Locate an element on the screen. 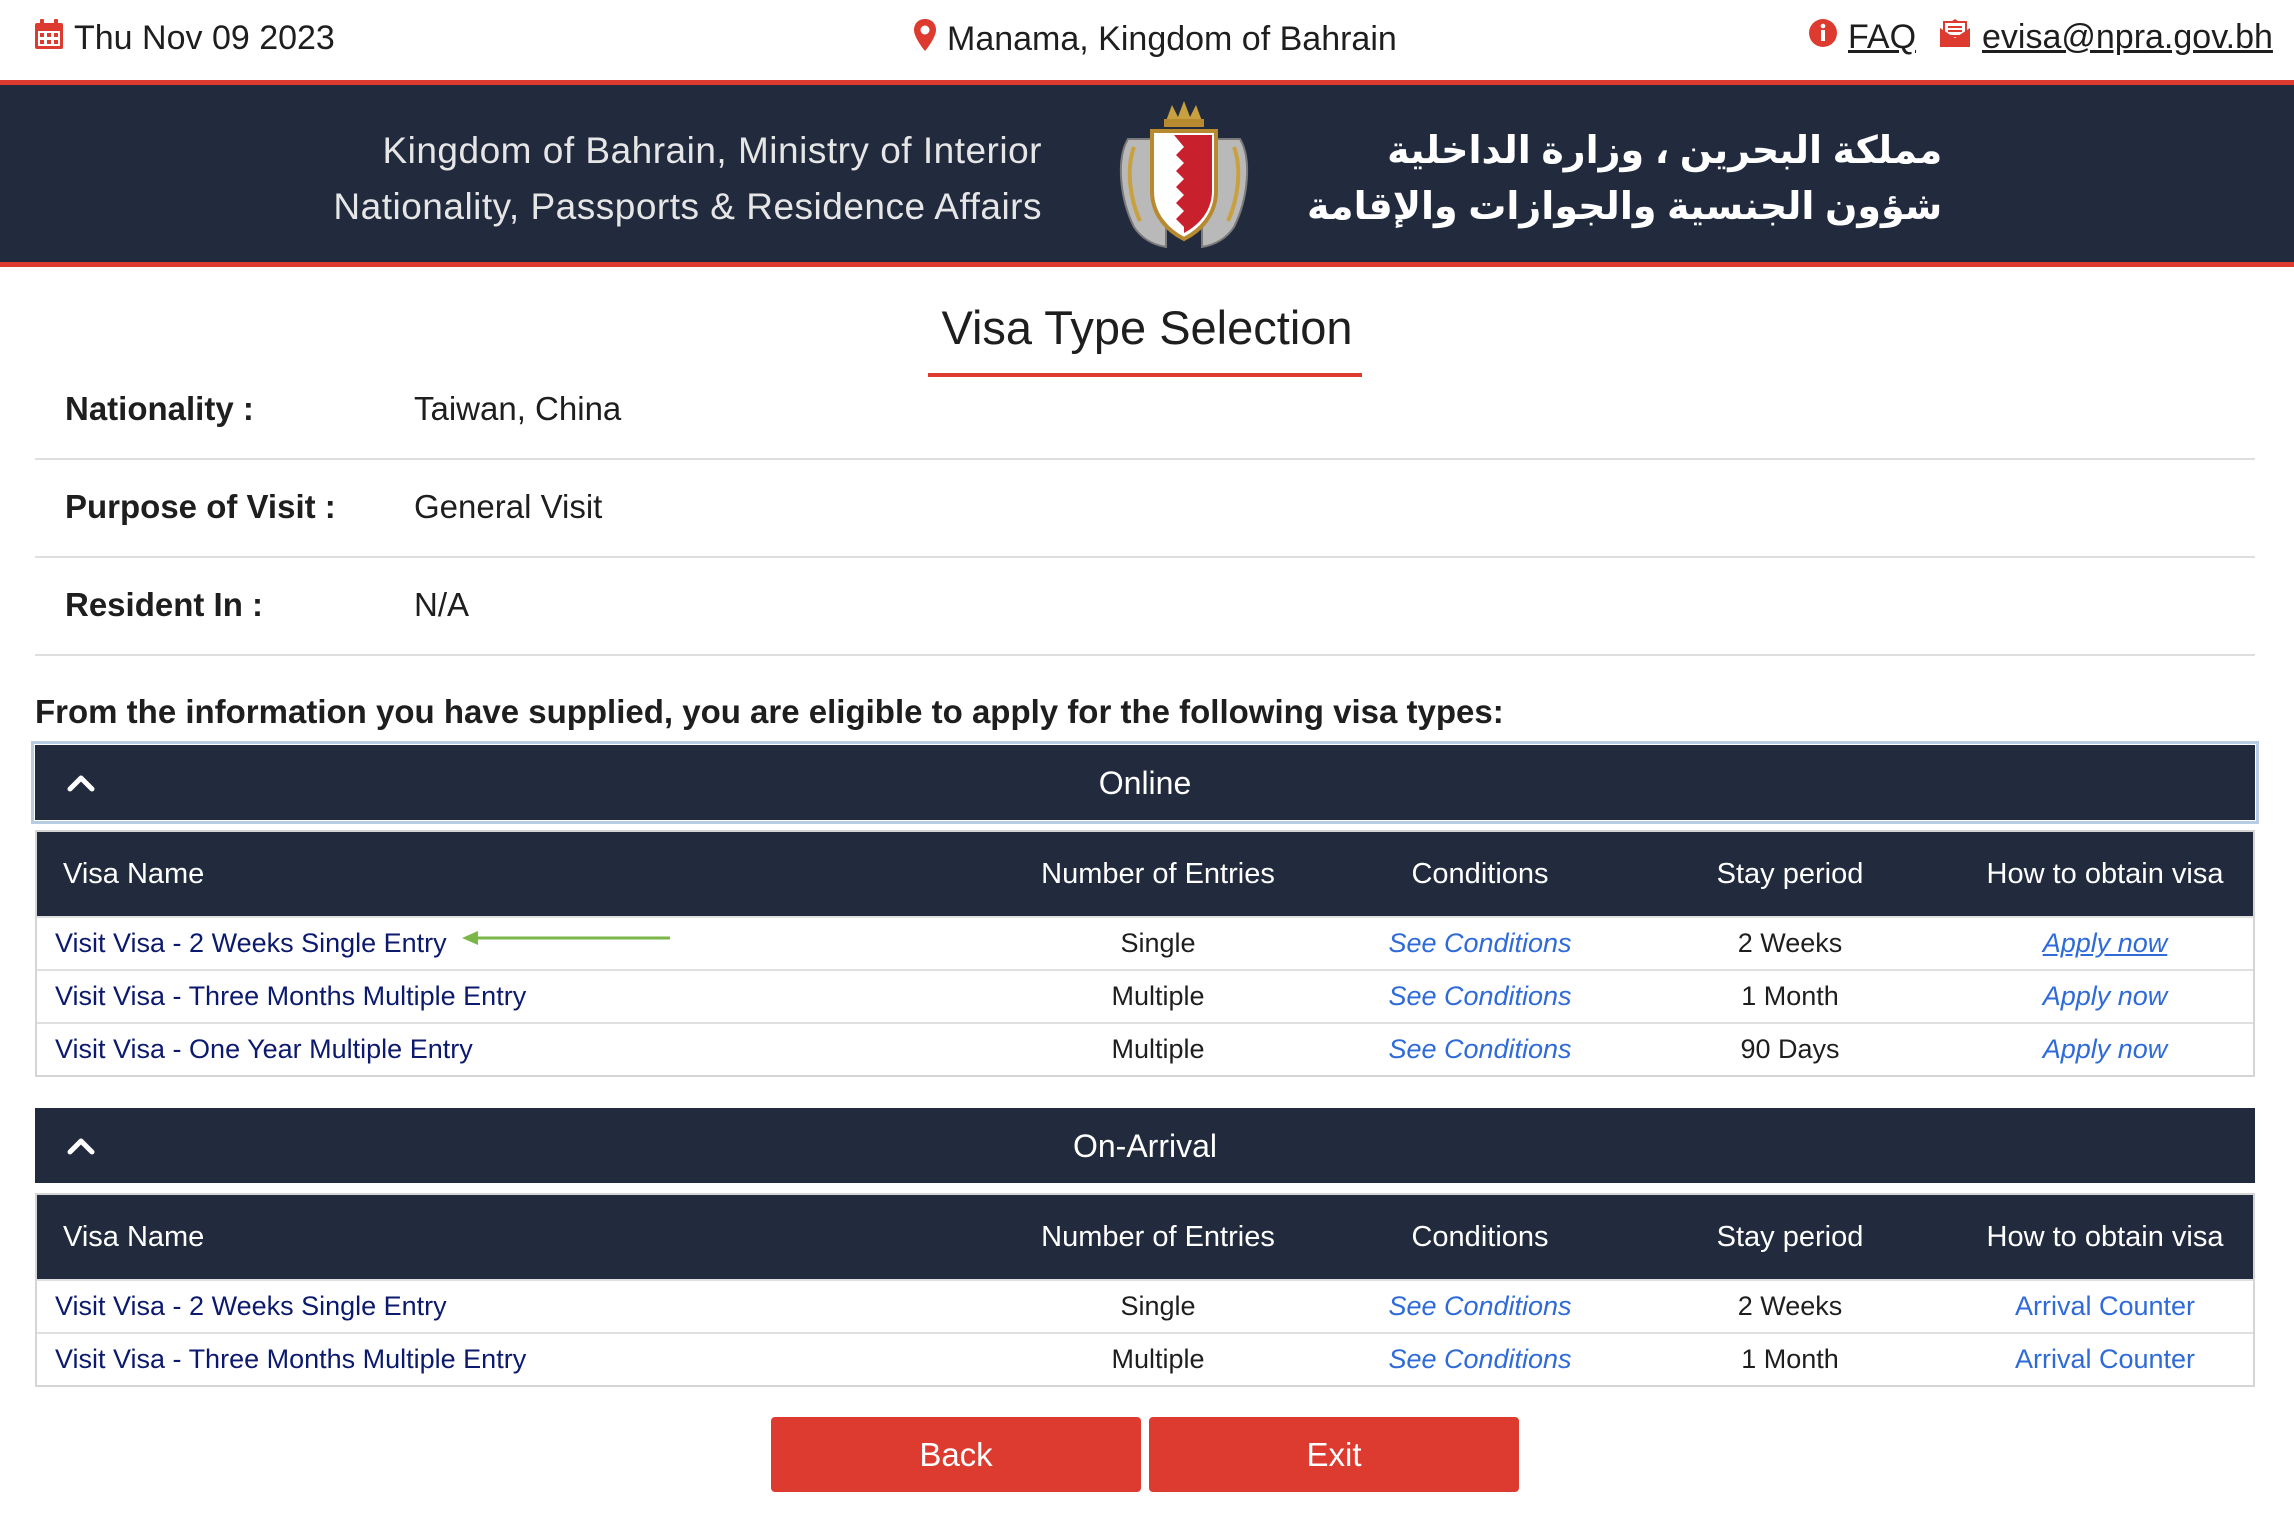 Image resolution: width=2294 pixels, height=1518 pixels. arrival-section-title: On-Arrival is located at coordinates (1144, 1146).